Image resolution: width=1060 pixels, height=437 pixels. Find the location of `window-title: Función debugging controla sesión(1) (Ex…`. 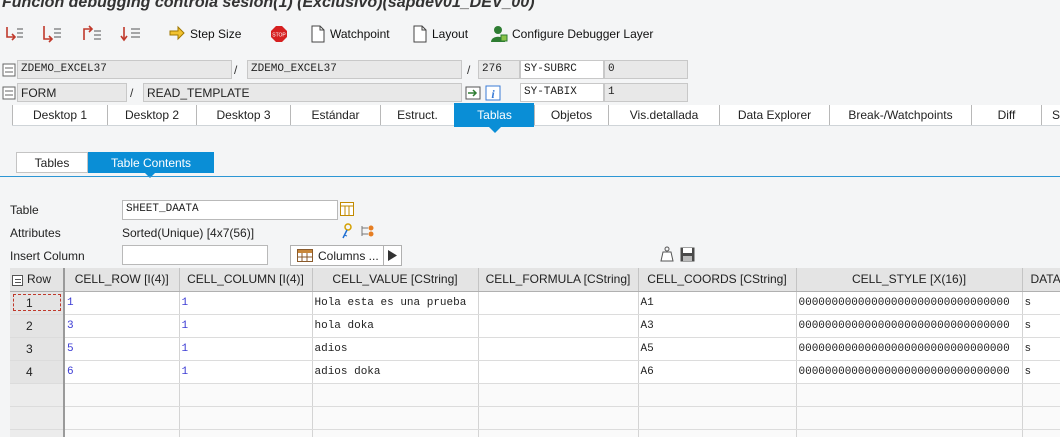

window-title: Función debugging controla sesión(1) (Ex… is located at coordinates (268, 5).